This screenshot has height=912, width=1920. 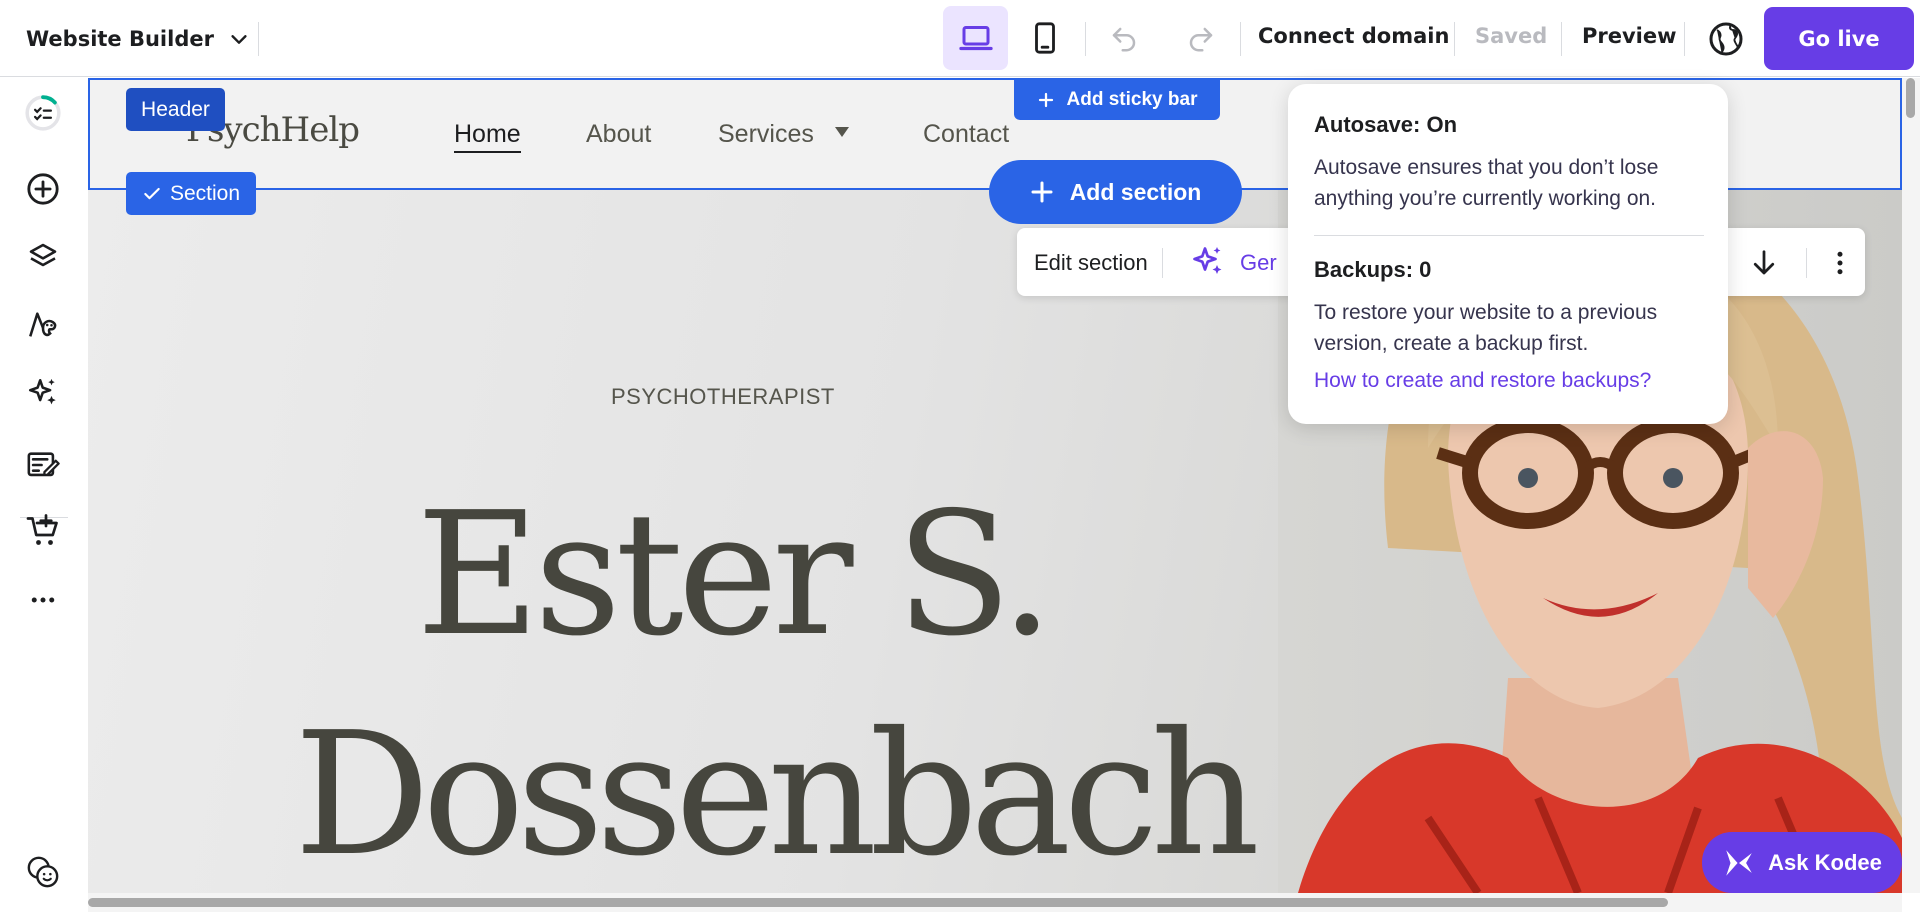 I want to click on move-down-button, so click(x=1764, y=263).